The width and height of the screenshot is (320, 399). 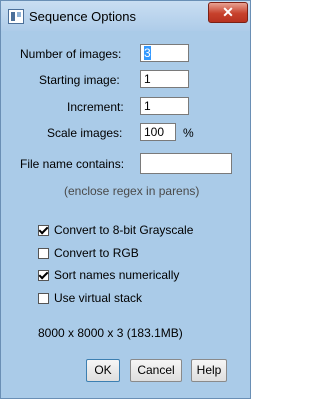 I want to click on start-image-input: 1, so click(x=164, y=79).